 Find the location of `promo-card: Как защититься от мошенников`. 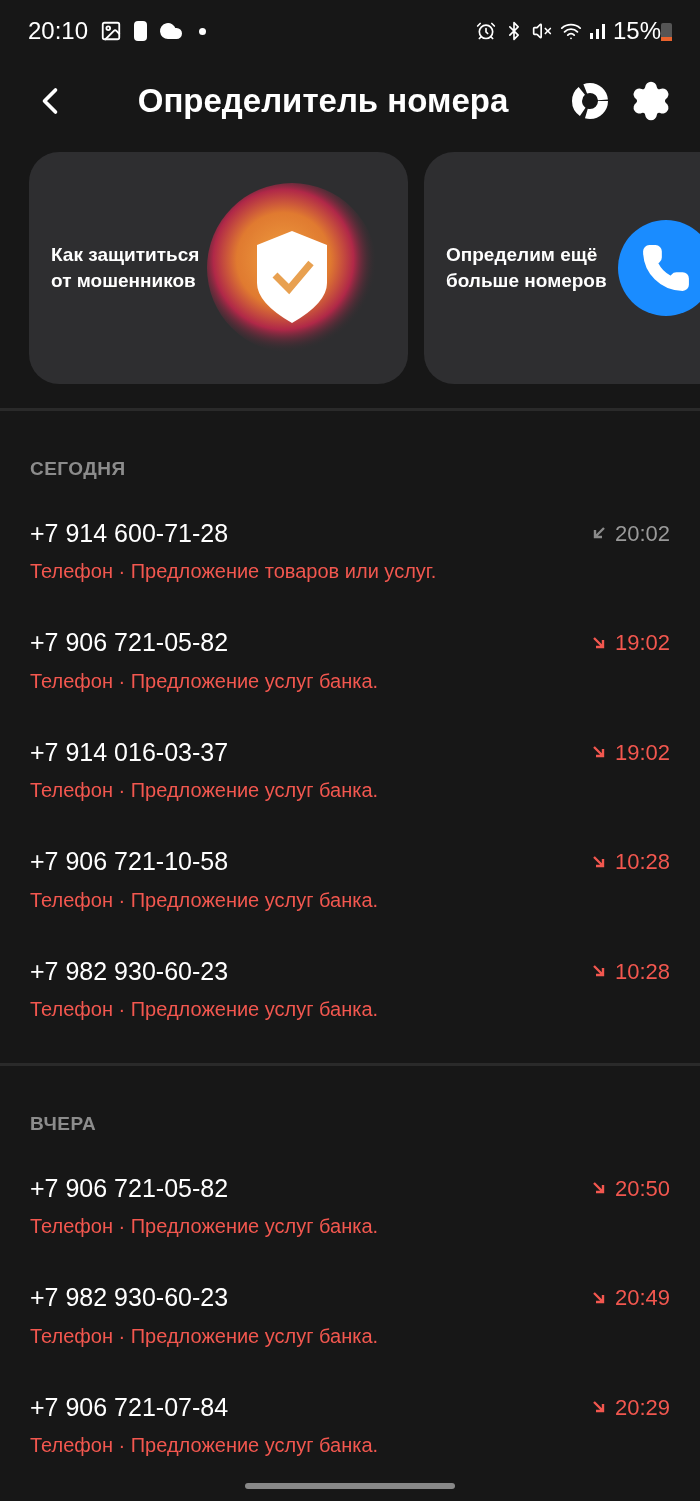

promo-card: Как защититься от мошенников is located at coordinates (218, 268).